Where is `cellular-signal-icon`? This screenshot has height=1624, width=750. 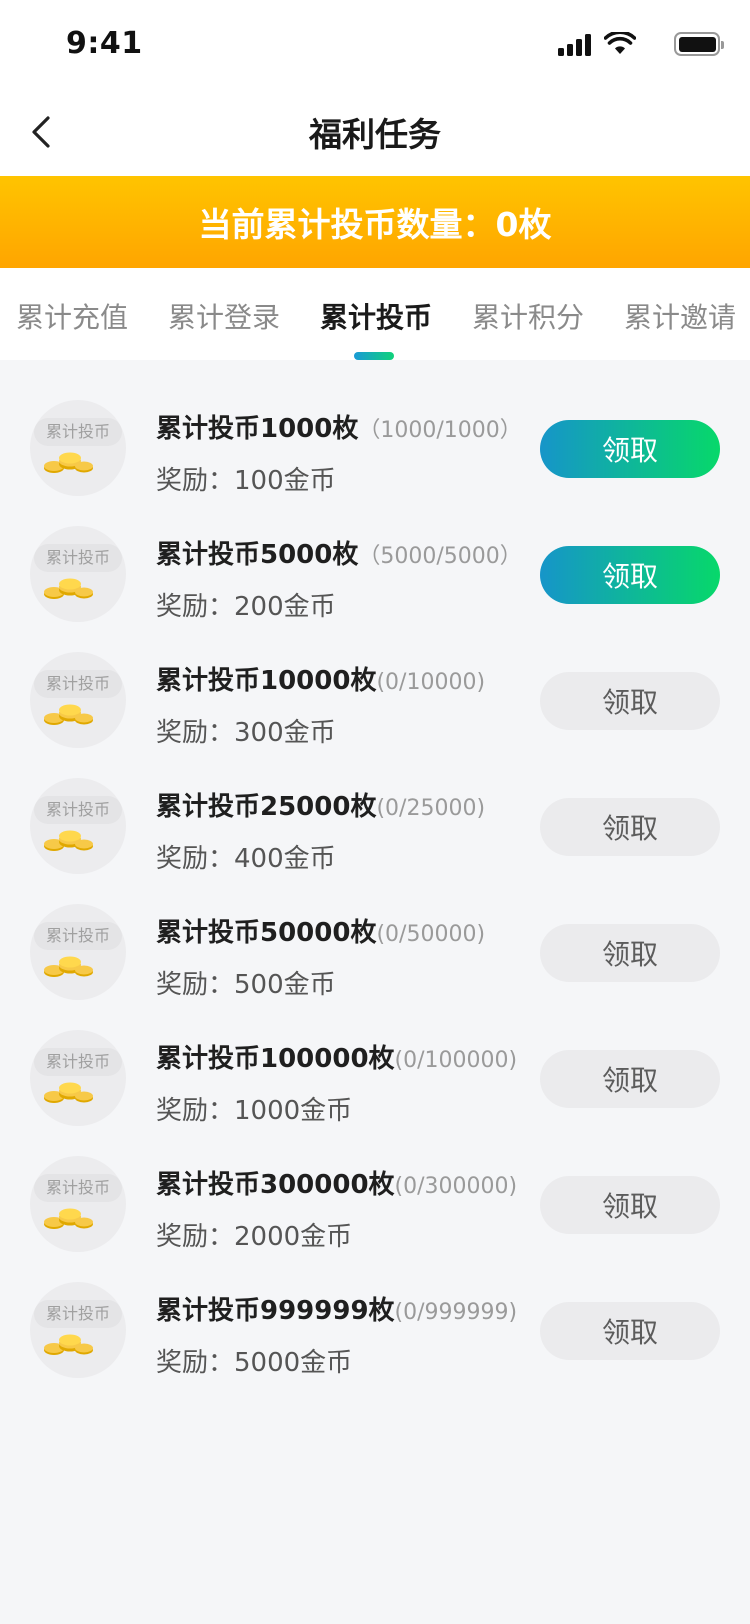
cellular-signal-icon is located at coordinates (575, 45).